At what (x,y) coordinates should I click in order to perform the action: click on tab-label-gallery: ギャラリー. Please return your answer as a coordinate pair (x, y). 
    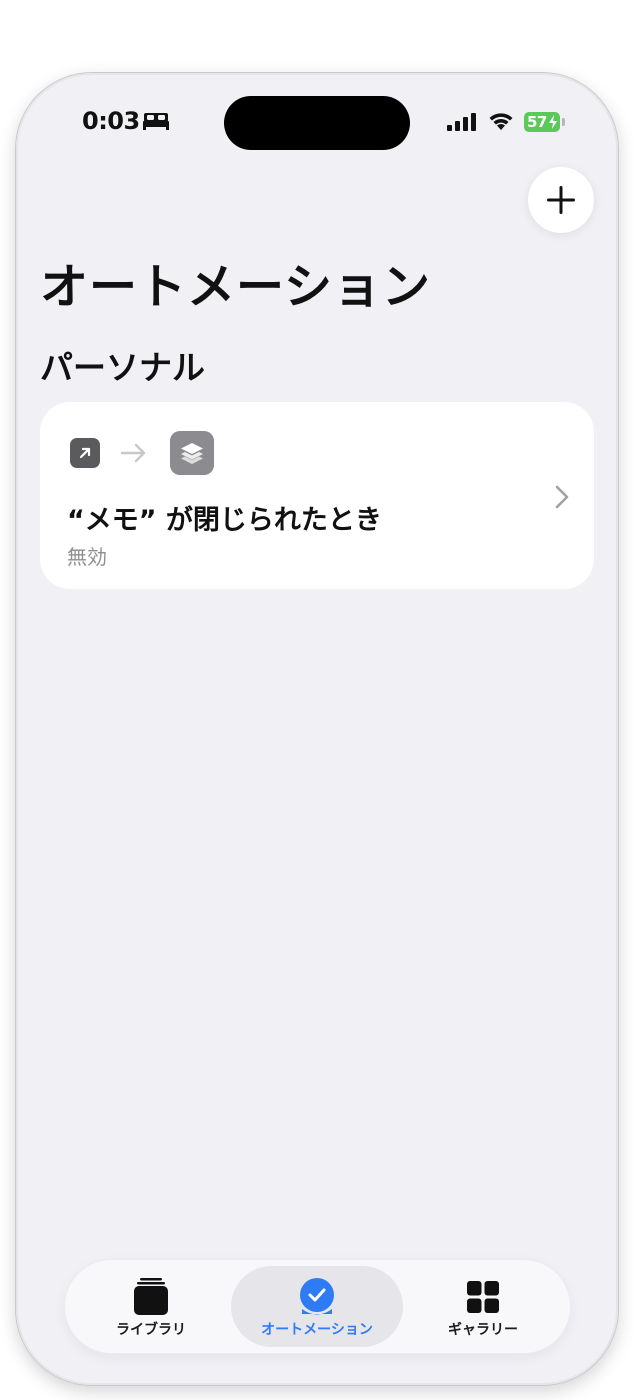
    Looking at the image, I should click on (483, 1330).